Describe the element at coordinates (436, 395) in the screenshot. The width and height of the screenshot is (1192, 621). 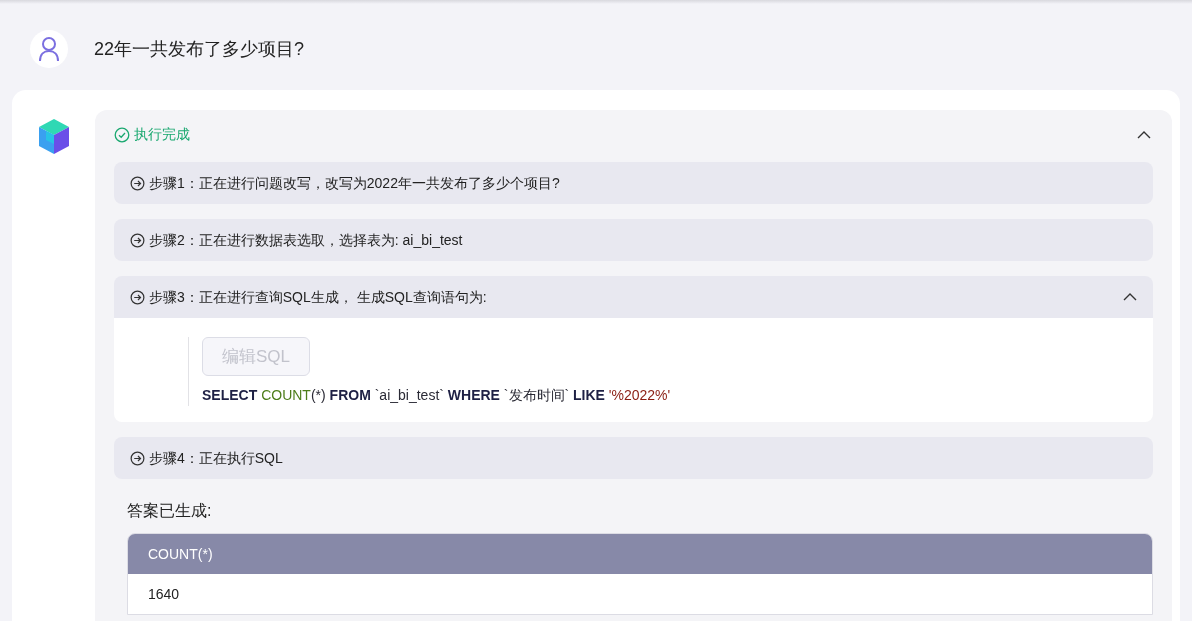
I see `sql-code: SELECT COUNT(*) FROM `ai_bi_test` WHERE `发布时间` LIKE '%2022%'` at that location.